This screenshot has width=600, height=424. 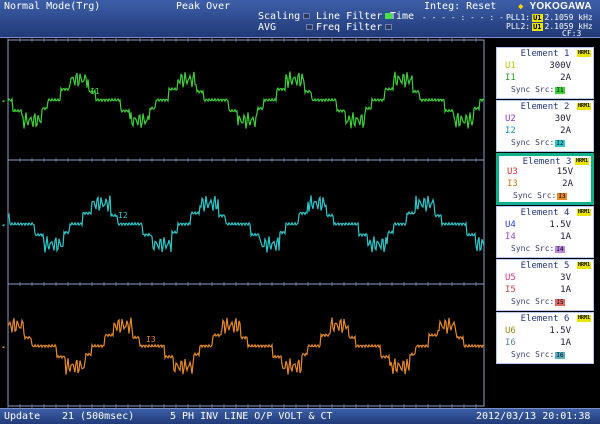 What do you see at coordinates (98, 416) in the screenshot?
I see `update-count: 21 (500msec)` at bounding box center [98, 416].